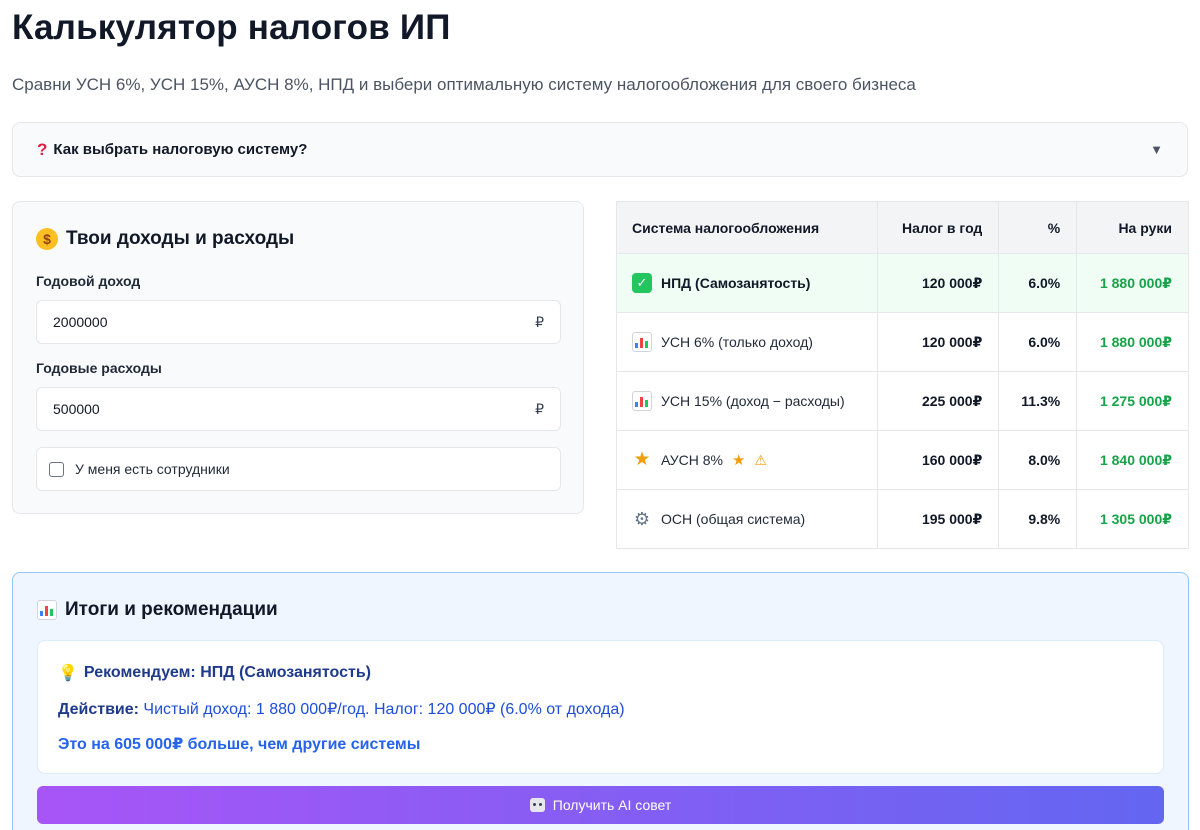 Image resolution: width=1200 pixels, height=830 pixels. Describe the element at coordinates (1038, 519) in the screenshot. I see `percent-value: 9.8%` at that location.